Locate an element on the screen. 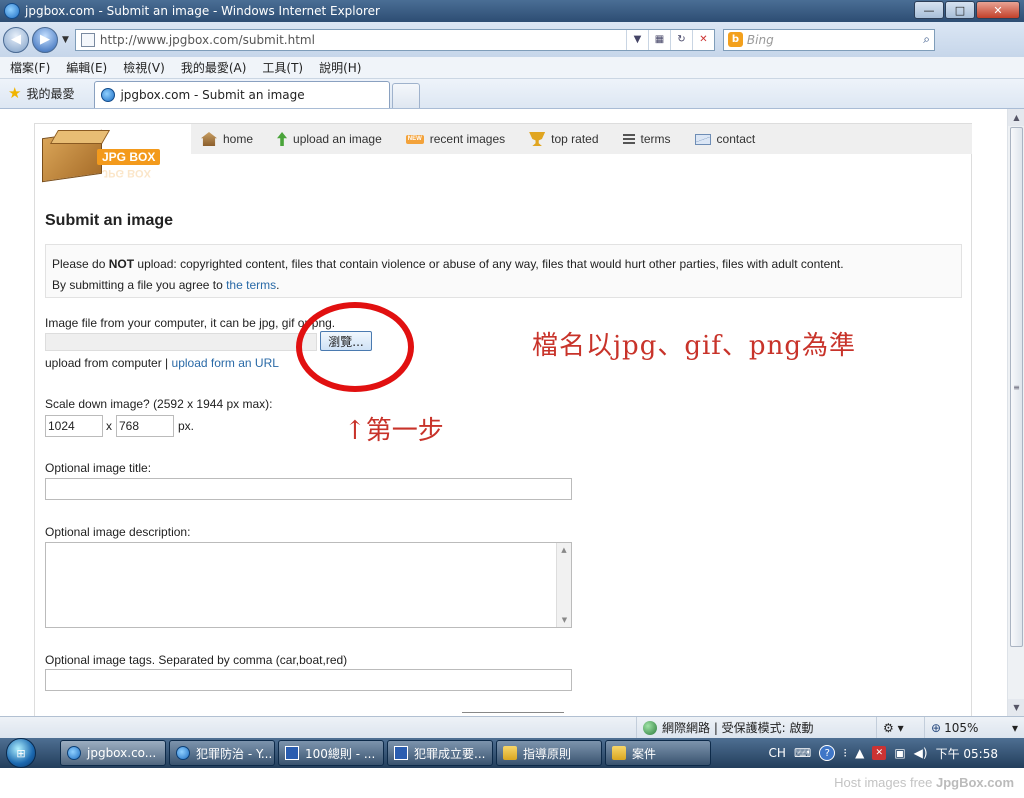 The width and height of the screenshot is (1024, 798). close-button: ✕ is located at coordinates (998, 10).